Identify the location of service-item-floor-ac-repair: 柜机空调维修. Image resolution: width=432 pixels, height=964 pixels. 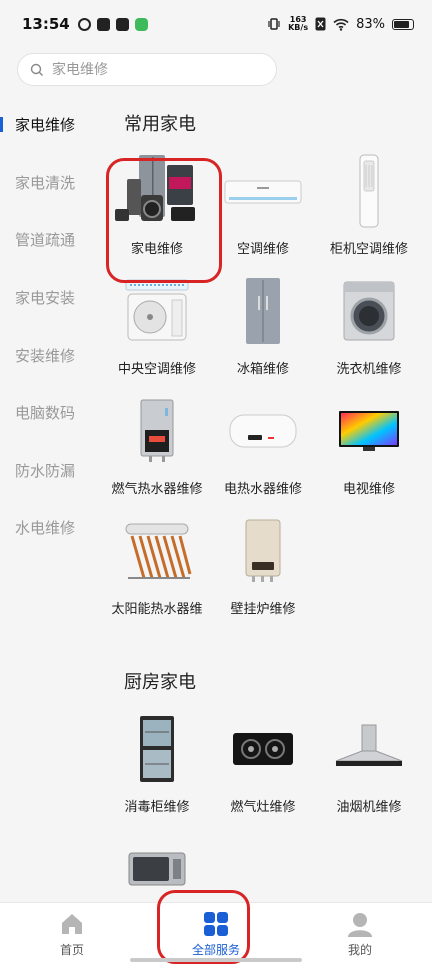
(369, 208).